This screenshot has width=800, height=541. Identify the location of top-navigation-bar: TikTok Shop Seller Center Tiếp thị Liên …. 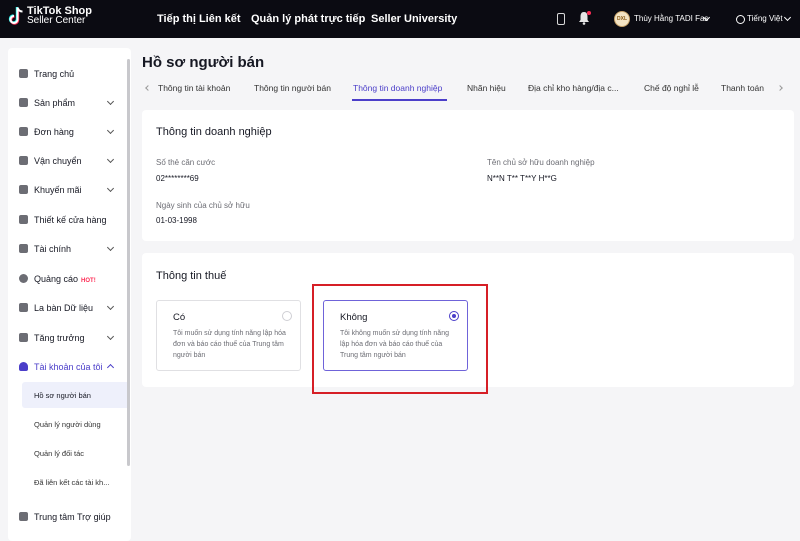
(400, 19).